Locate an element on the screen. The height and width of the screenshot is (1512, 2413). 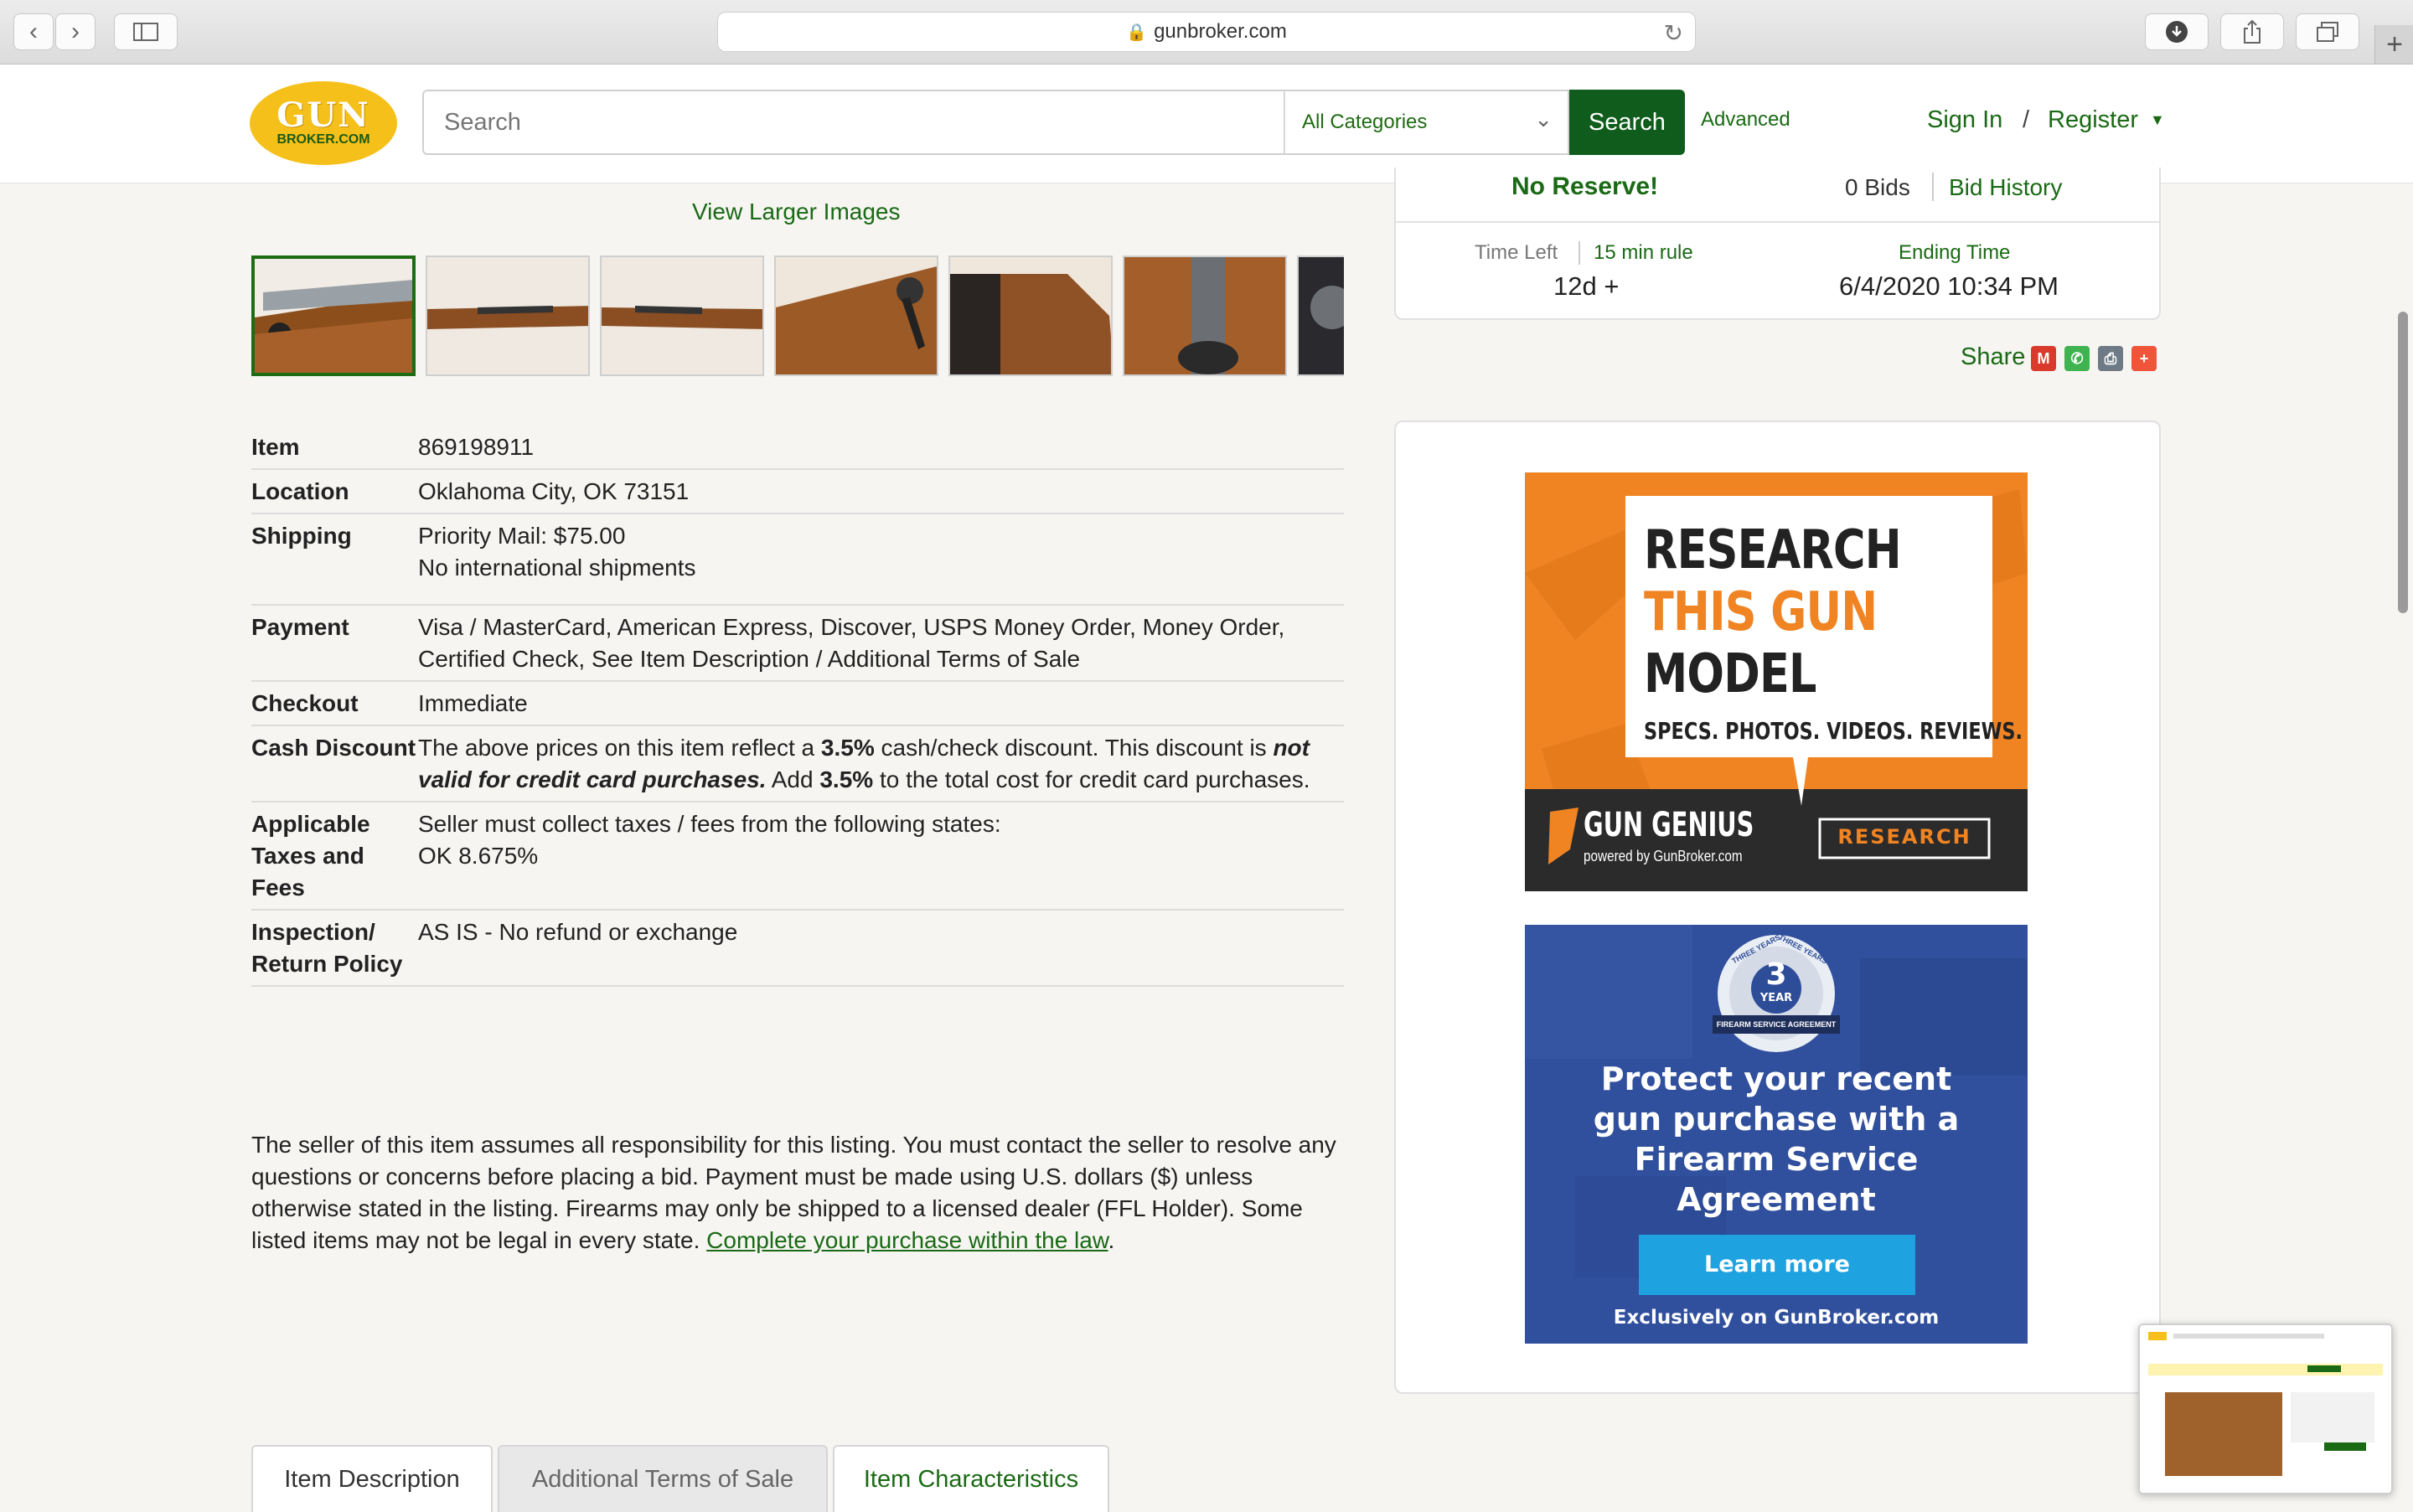
ad-headline-2: THIS GUN is located at coordinates (1761, 612).